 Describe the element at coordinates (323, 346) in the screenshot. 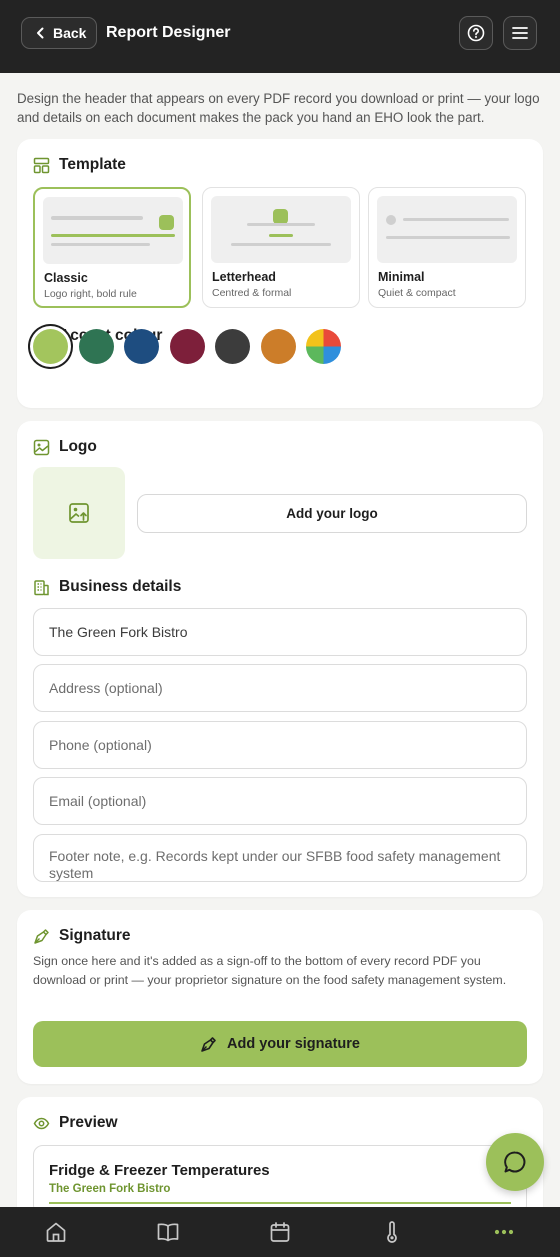

I see `swatch-custom-multicolor` at that location.